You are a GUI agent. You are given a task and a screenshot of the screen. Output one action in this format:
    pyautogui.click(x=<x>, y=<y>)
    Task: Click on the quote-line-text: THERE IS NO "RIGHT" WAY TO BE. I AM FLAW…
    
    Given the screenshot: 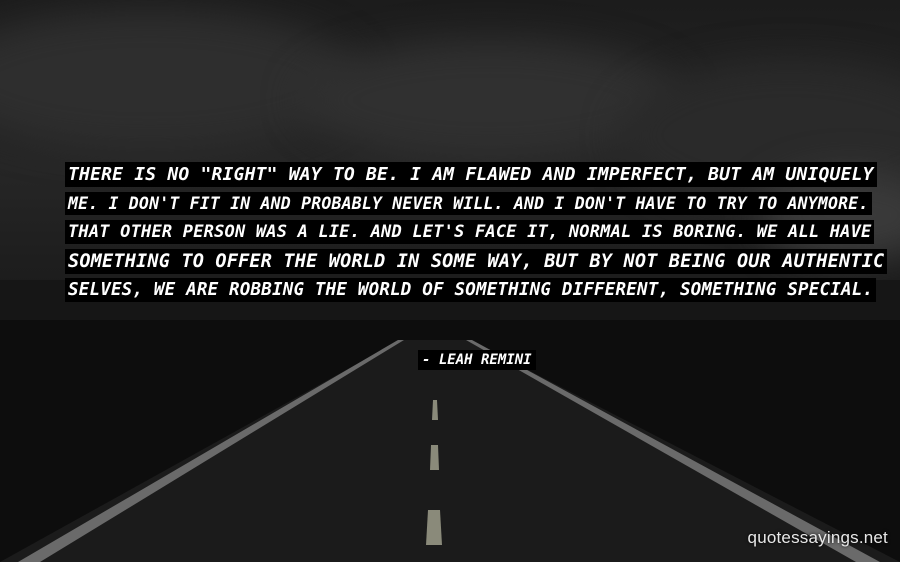 What is the action you would take?
    pyautogui.click(x=471, y=174)
    